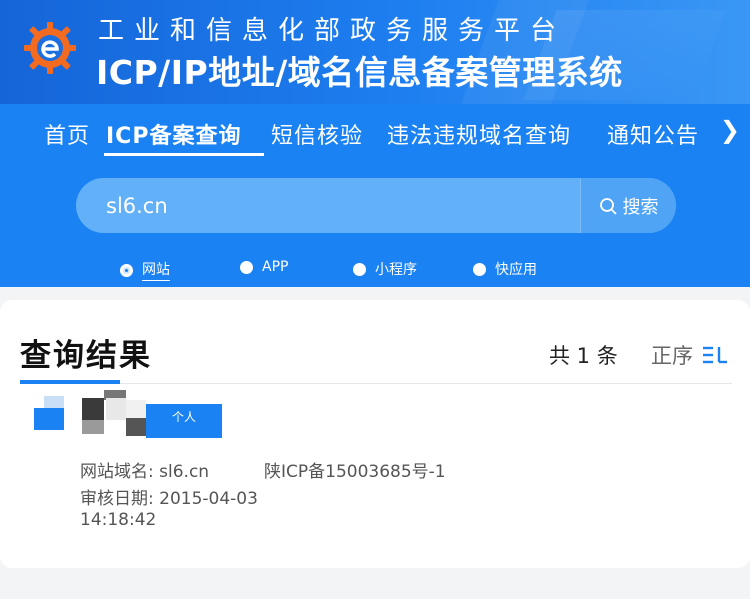 The height and width of the screenshot is (599, 750). What do you see at coordinates (479, 134) in the screenshot?
I see `nav-item-illegal-domain-query: 违法违规域名查询` at bounding box center [479, 134].